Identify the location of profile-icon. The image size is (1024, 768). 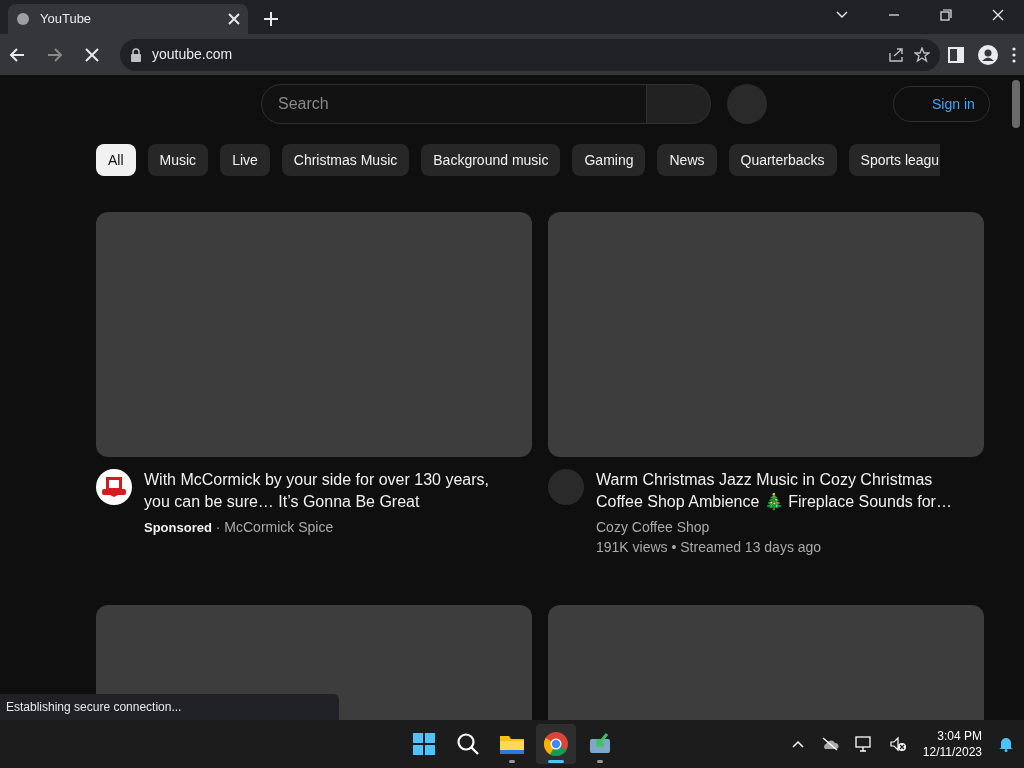
(988, 54).